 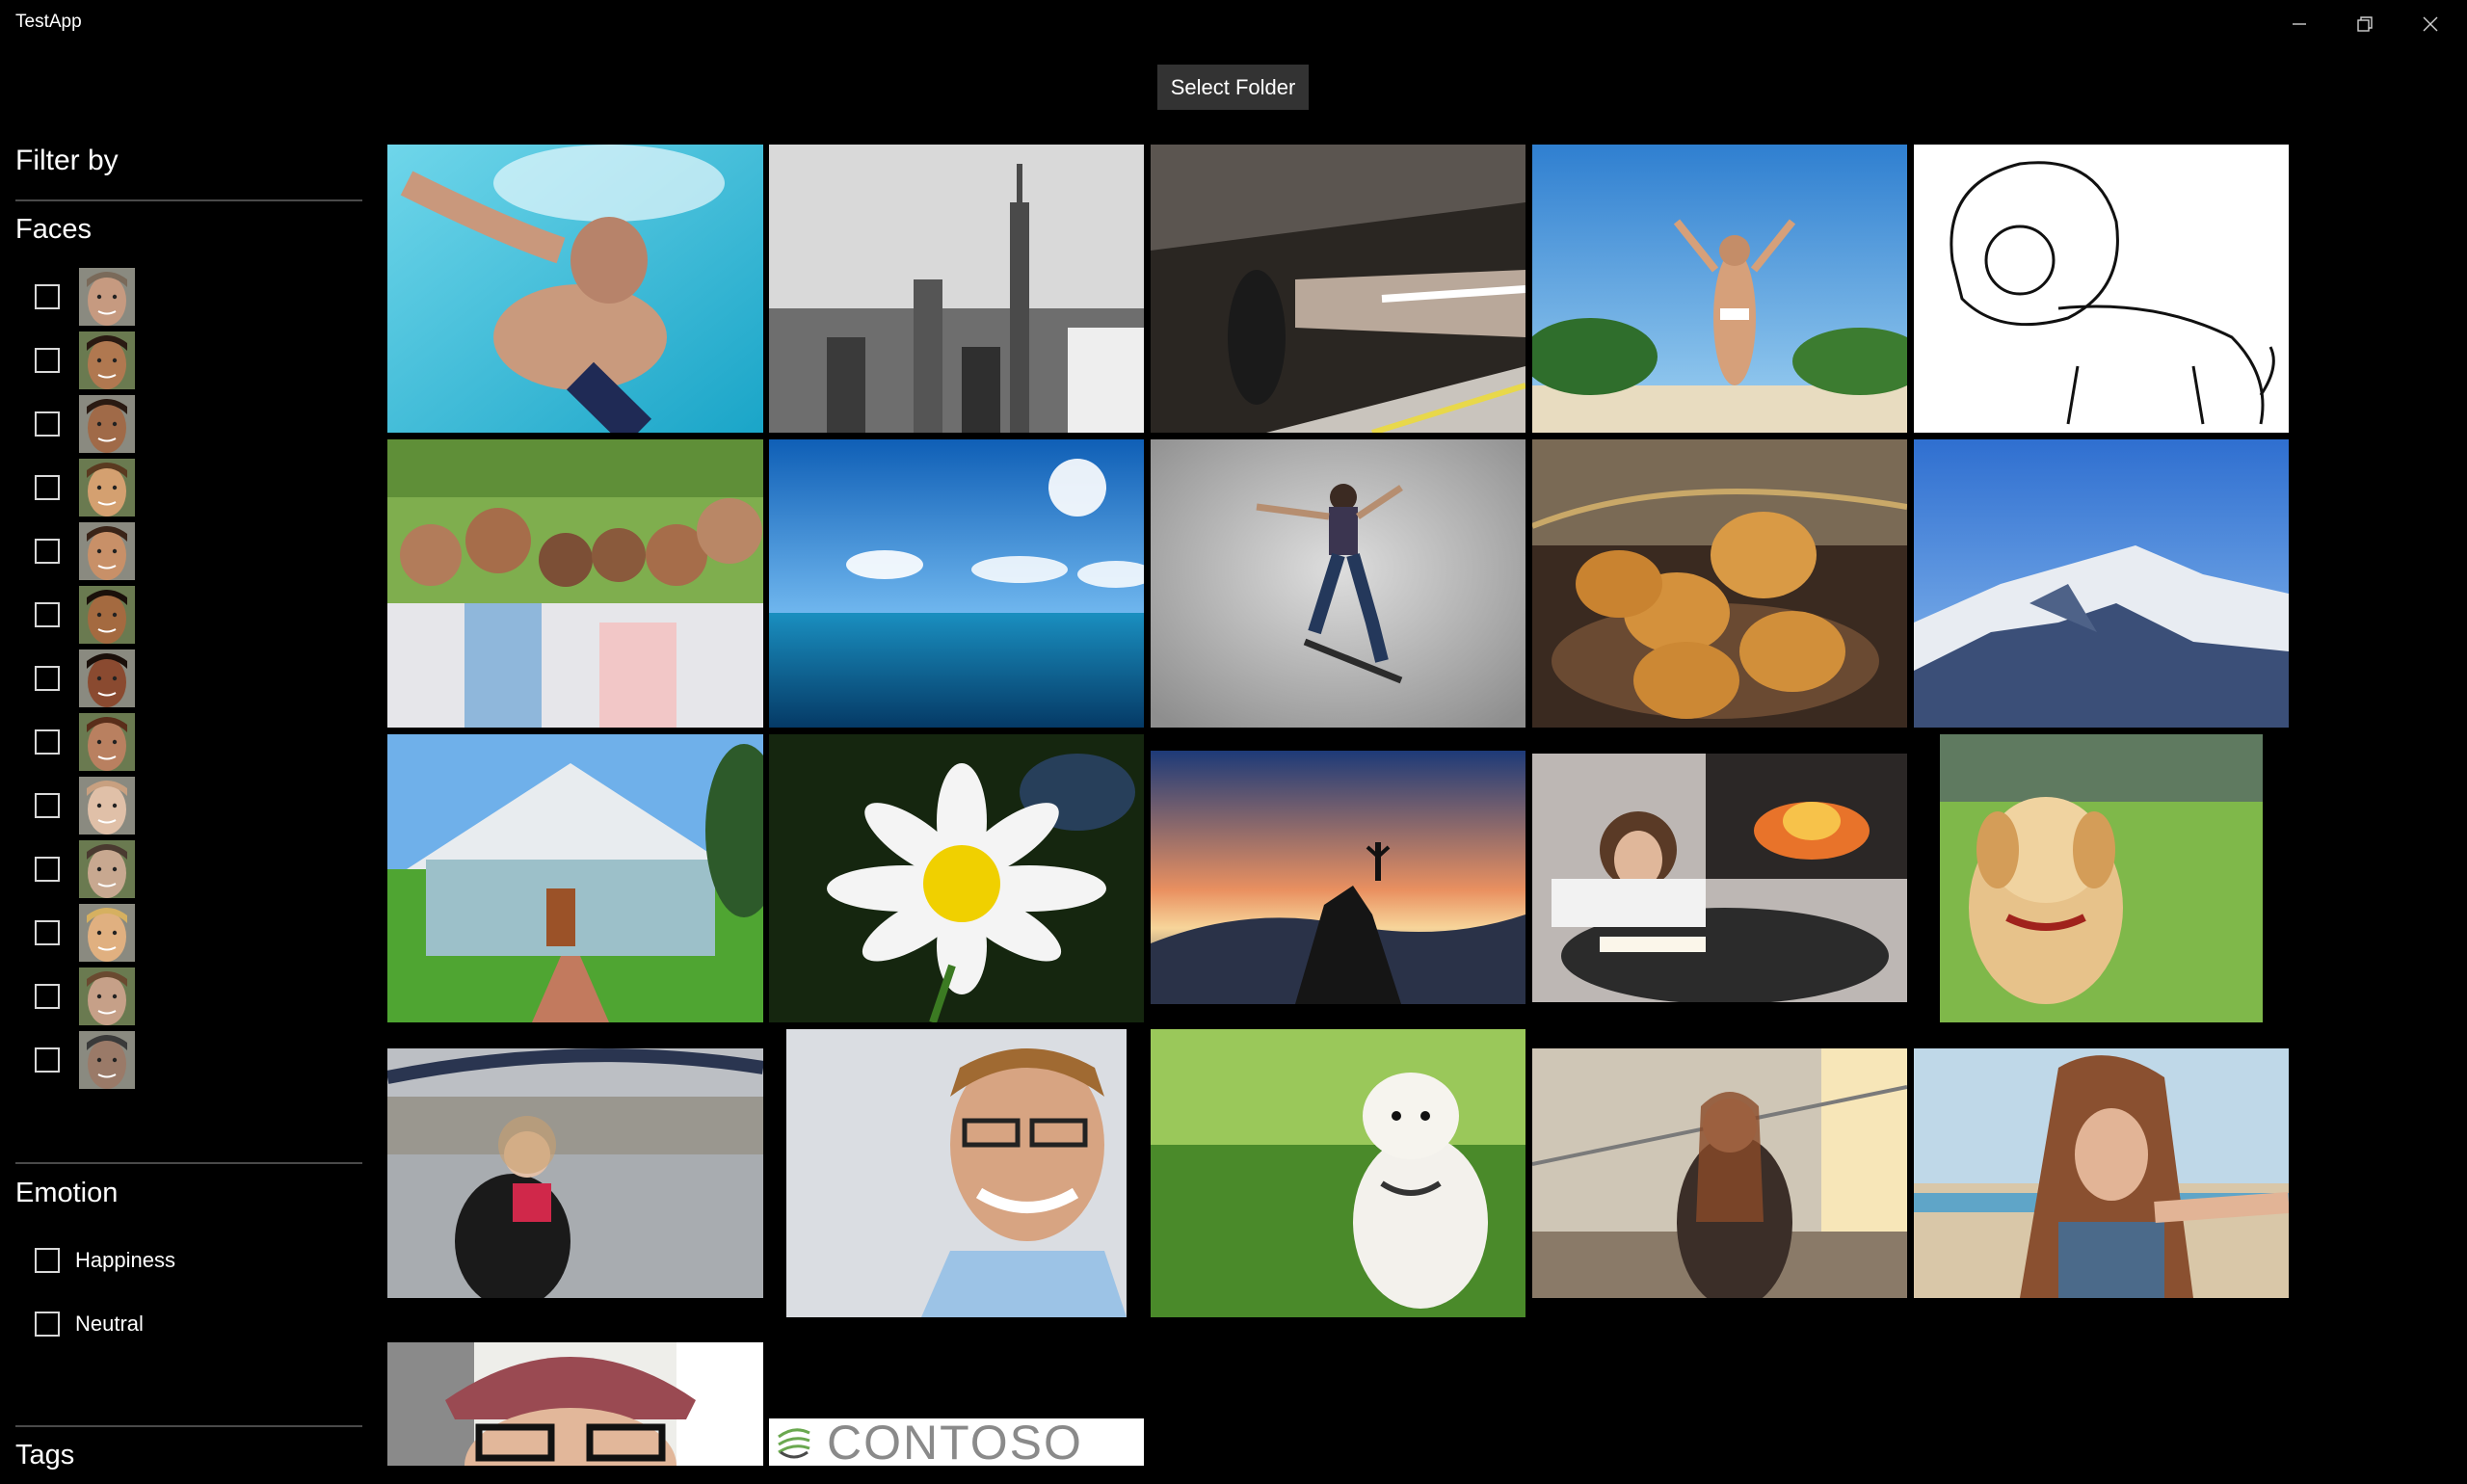 I want to click on sunset-image, so click(x=1338, y=877).